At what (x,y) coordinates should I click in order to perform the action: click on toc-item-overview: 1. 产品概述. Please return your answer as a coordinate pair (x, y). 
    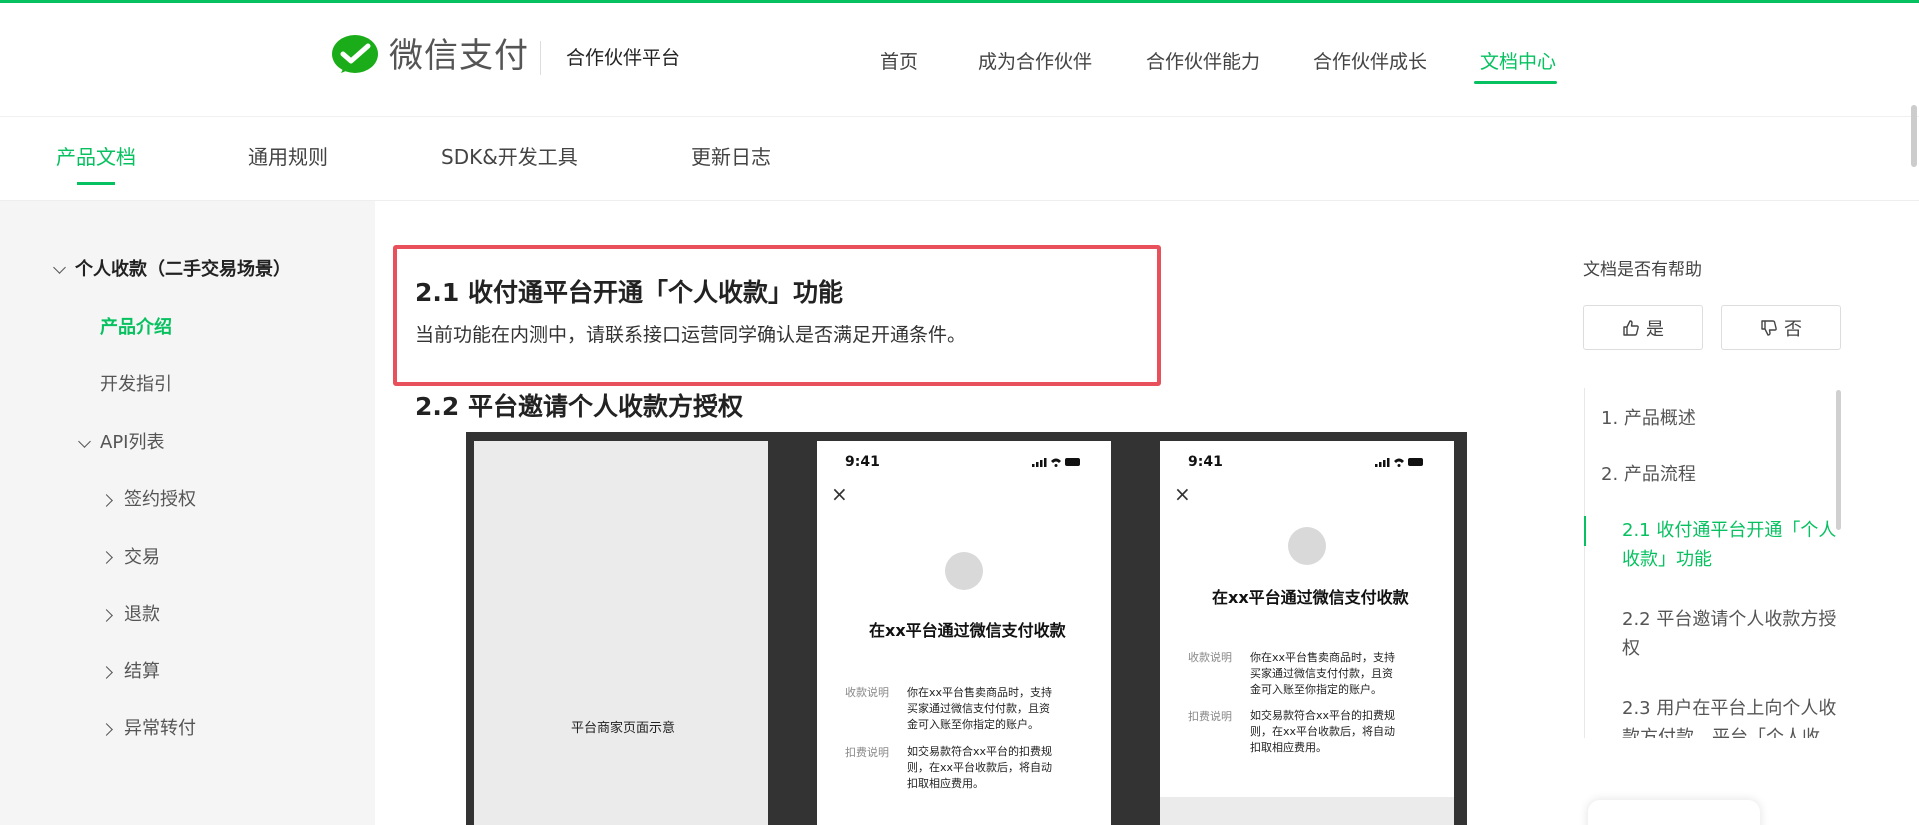
    Looking at the image, I should click on (1718, 418).